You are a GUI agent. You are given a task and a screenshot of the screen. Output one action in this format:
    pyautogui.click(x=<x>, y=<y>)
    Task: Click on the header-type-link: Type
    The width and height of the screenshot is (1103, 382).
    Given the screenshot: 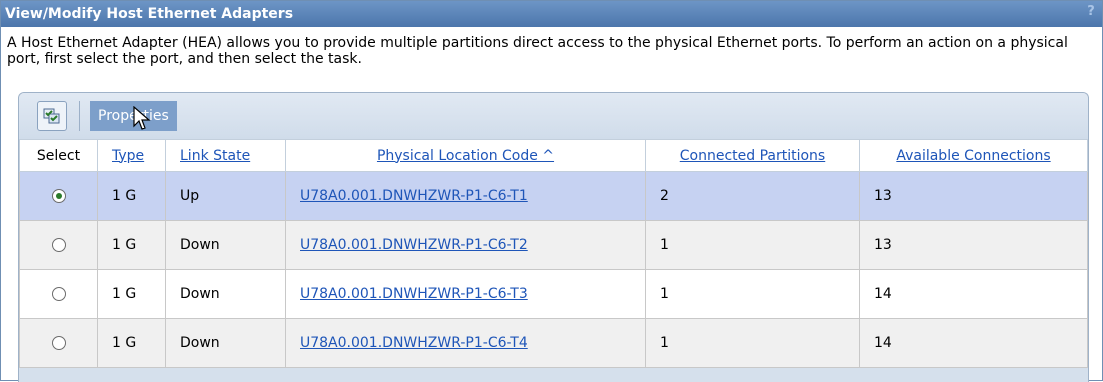 What is the action you would take?
    pyautogui.click(x=128, y=156)
    